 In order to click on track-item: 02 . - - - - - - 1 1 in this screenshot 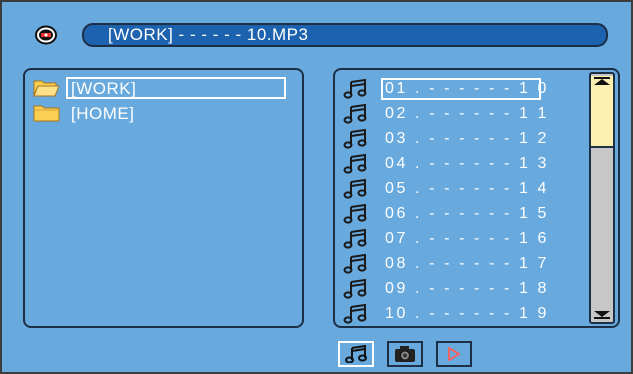, I will do `click(448, 114)`.